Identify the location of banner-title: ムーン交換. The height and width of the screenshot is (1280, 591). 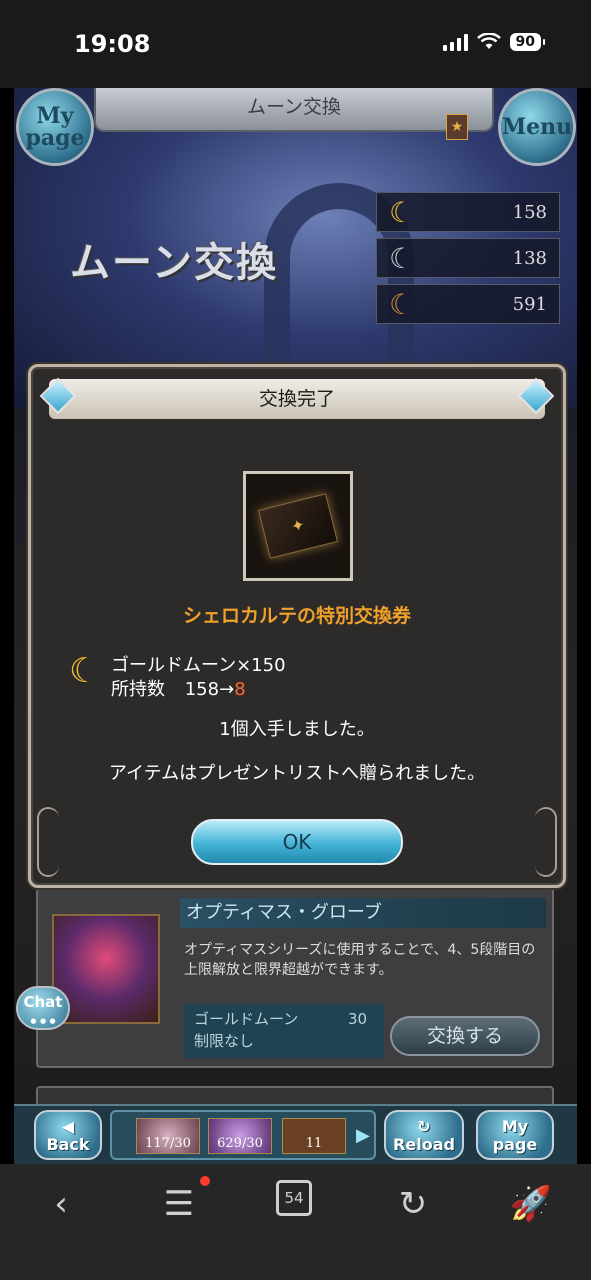
(174, 263).